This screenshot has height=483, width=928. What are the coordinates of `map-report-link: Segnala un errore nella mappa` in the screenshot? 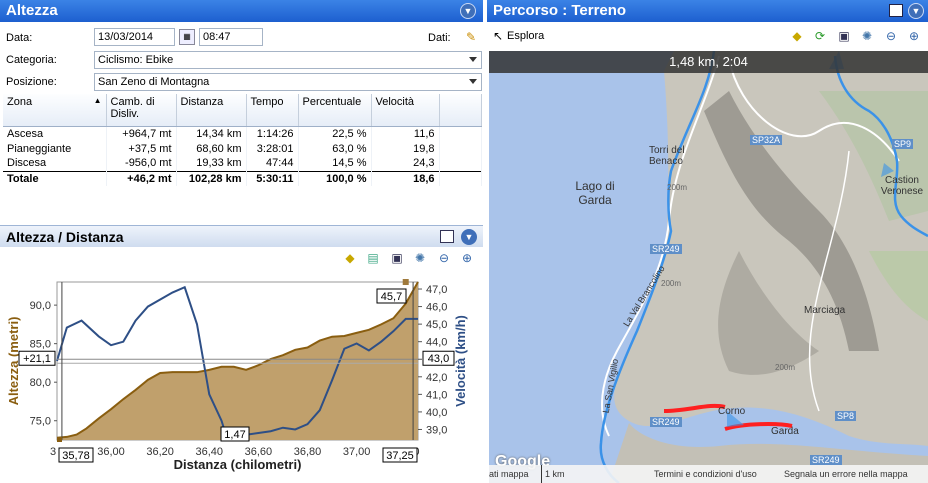 It's located at (846, 474).